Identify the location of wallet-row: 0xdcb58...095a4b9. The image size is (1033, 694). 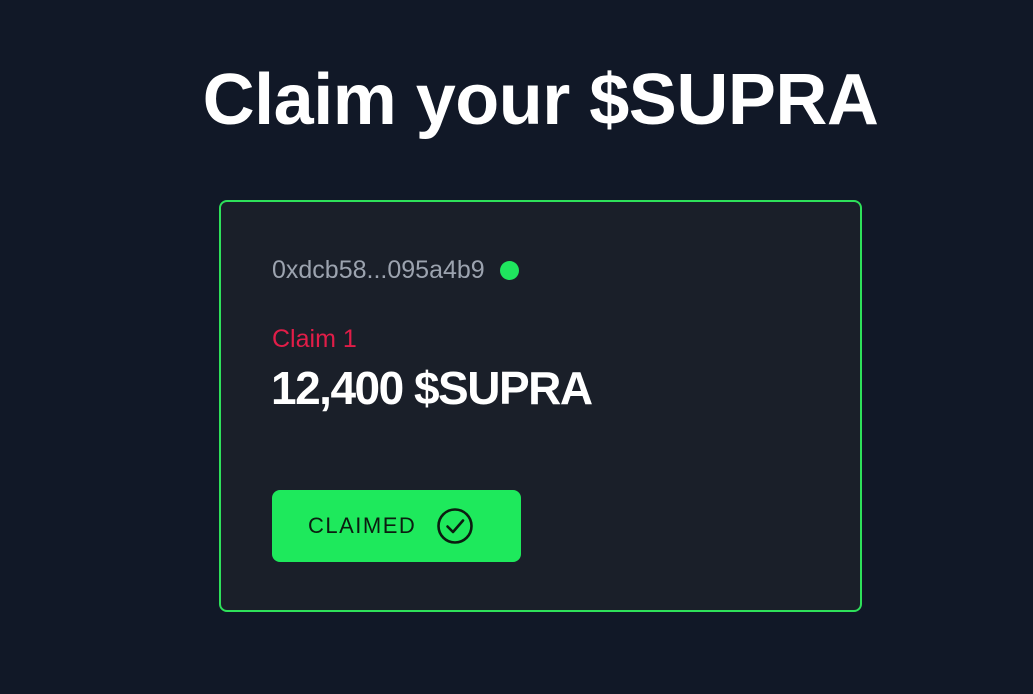
(395, 270).